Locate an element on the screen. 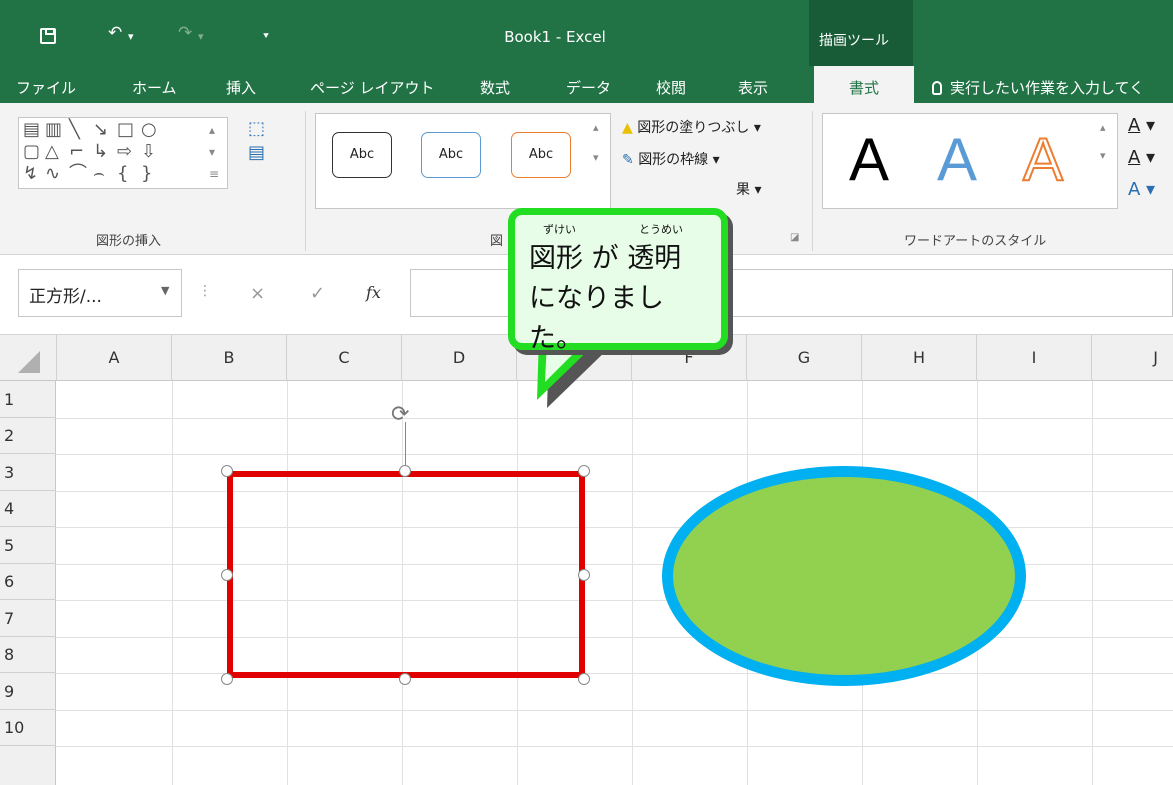  row-header-8: 8 is located at coordinates (28, 655).